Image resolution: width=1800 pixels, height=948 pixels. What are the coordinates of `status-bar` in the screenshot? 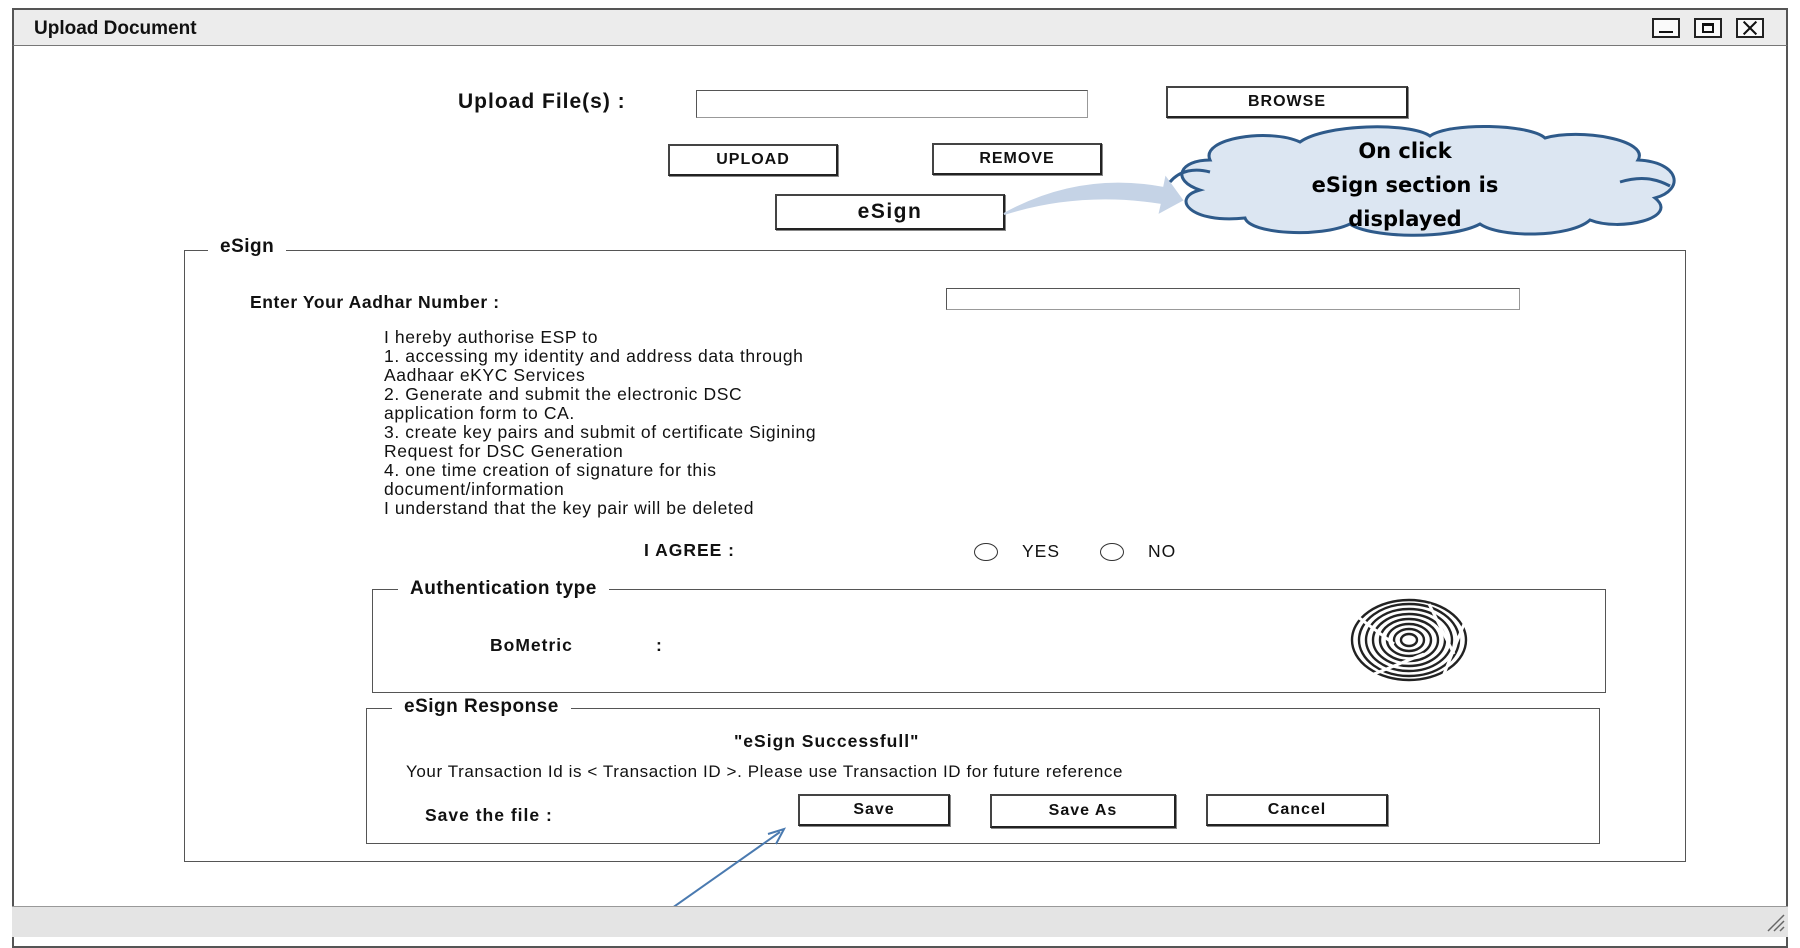 It's located at (900, 921).